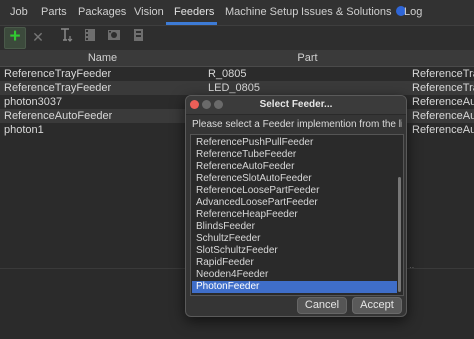 The width and height of the screenshot is (474, 339). What do you see at coordinates (377, 305) in the screenshot?
I see `accept-button: Accept` at bounding box center [377, 305].